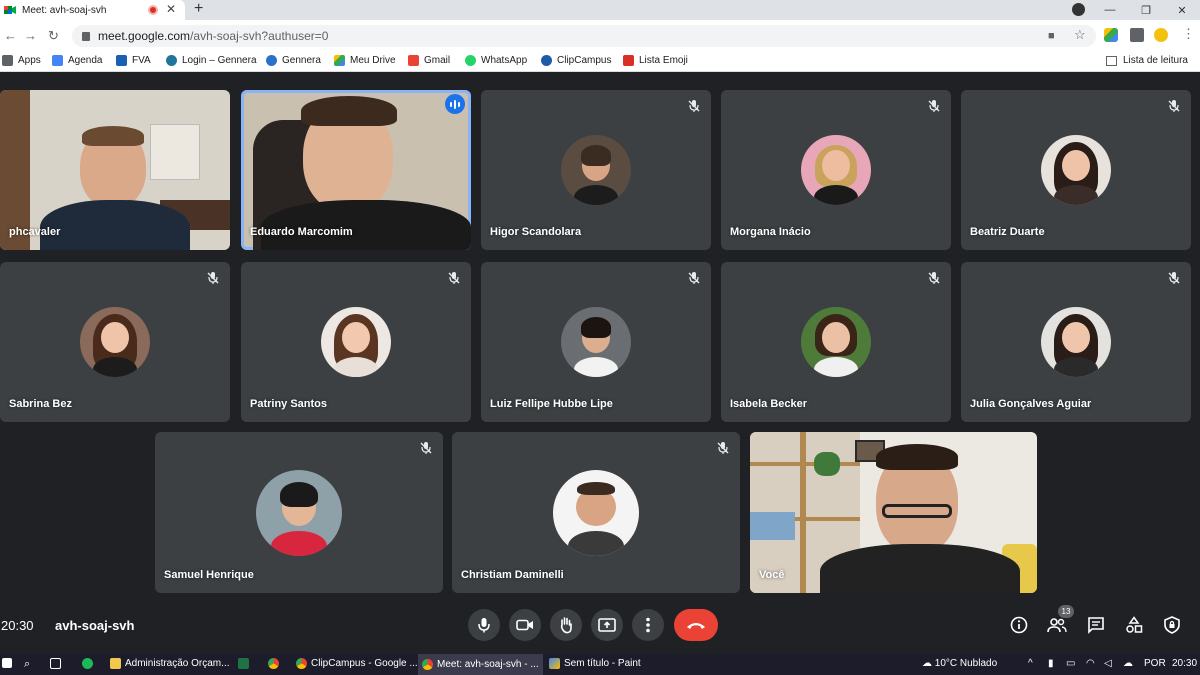 The height and width of the screenshot is (675, 1200). I want to click on volume-icon: ◁, so click(1108, 663).